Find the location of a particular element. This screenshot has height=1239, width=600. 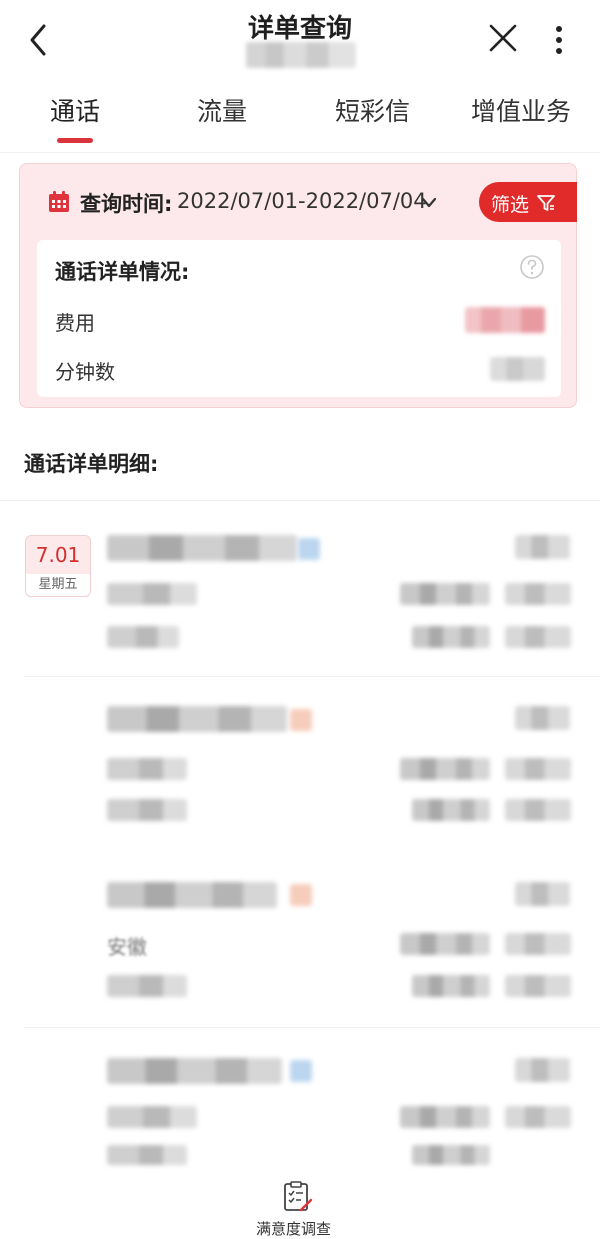

close-button is located at coordinates (503, 38).